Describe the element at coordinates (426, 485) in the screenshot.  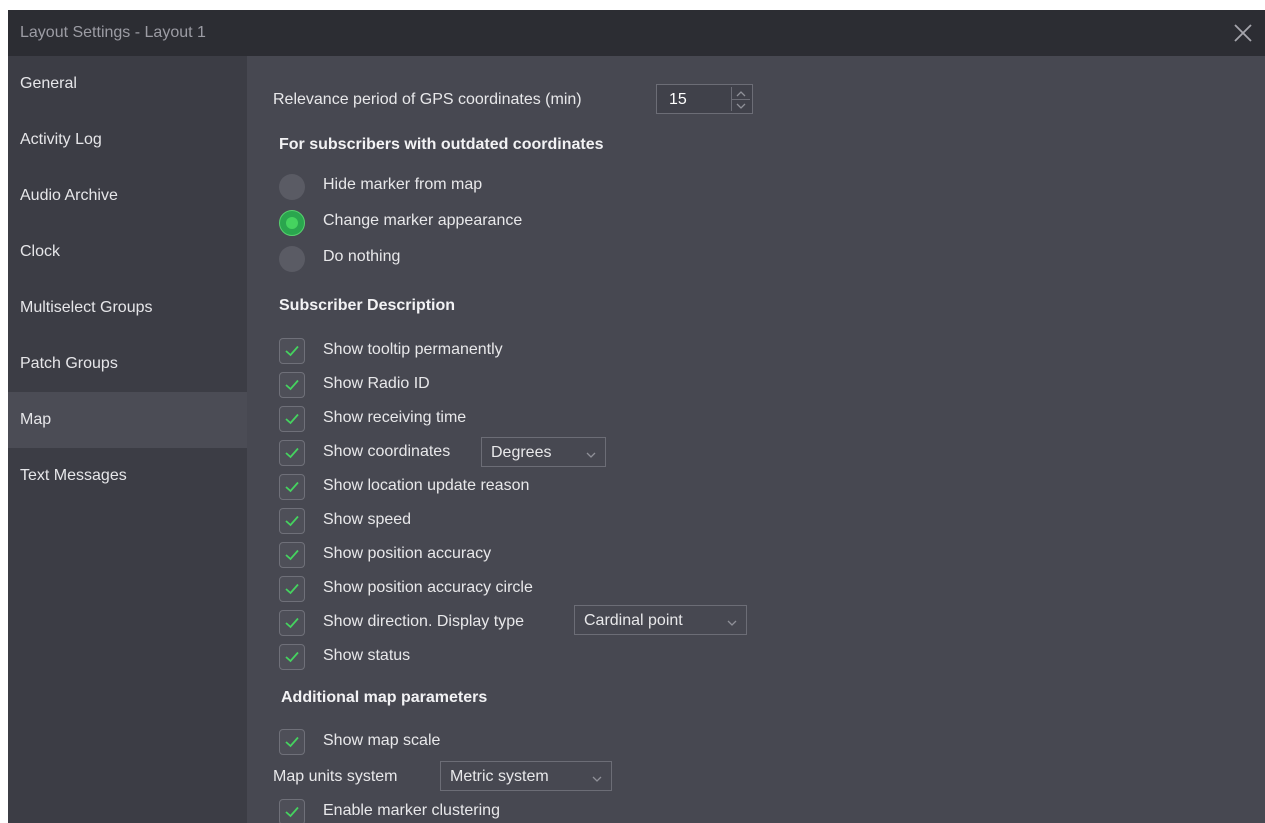
I see `checkbox-location-update-reason-label: Show location update reason` at that location.